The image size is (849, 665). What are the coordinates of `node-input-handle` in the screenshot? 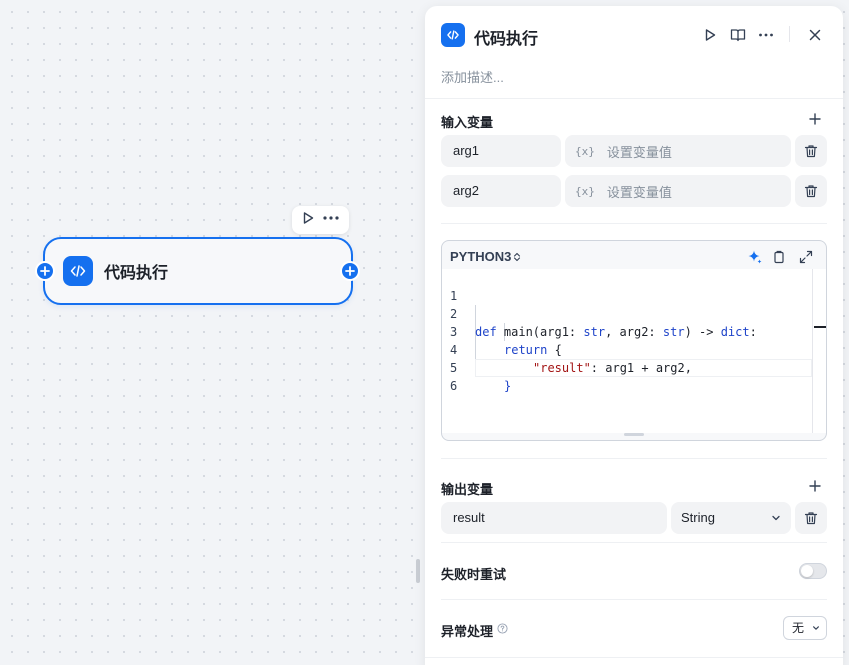 It's located at (45, 271).